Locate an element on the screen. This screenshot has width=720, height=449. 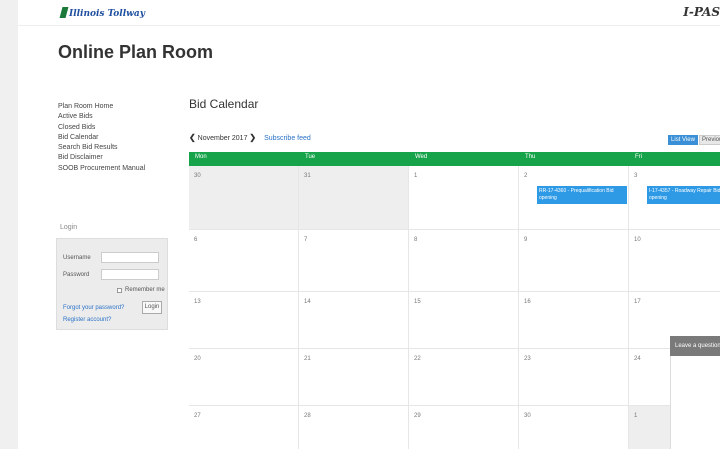
day-header-tue: Tue is located at coordinates (310, 157).